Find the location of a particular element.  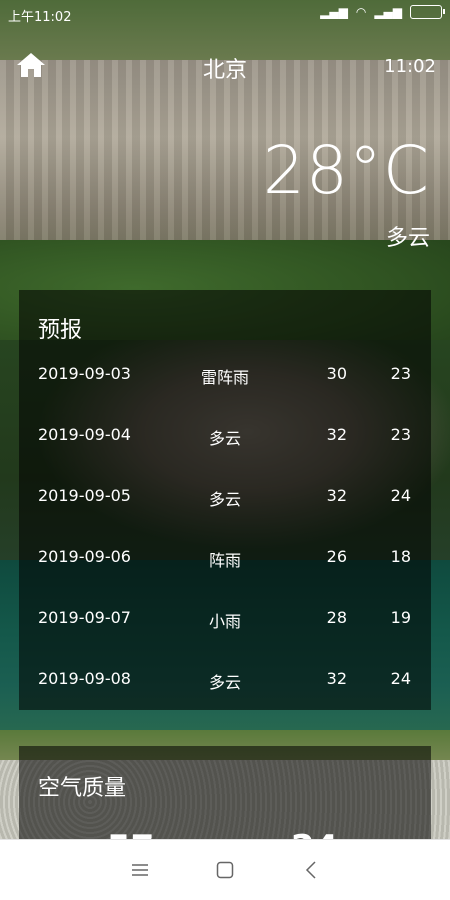

navigation-bar is located at coordinates (225, 869).